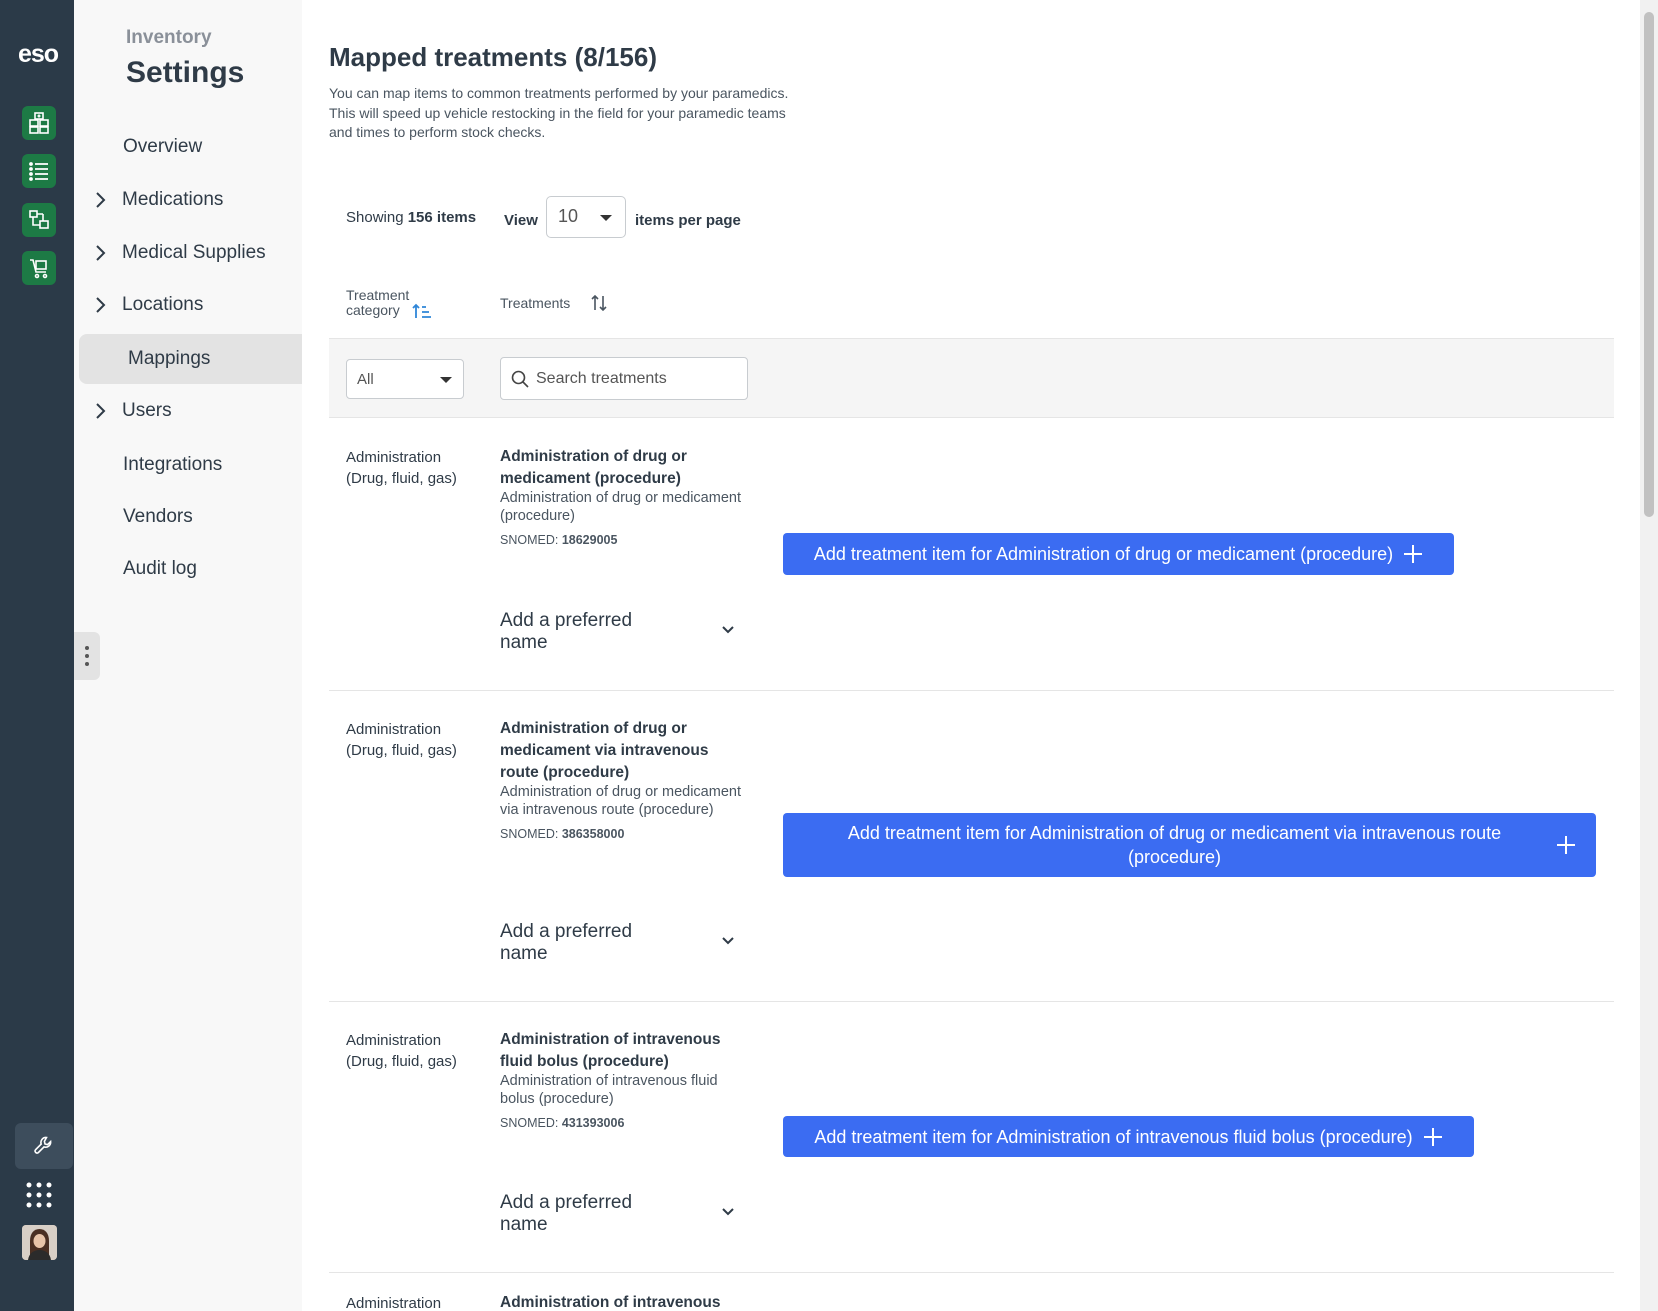  I want to click on snomed-code: SNOMED: 431393006, so click(625, 1123).